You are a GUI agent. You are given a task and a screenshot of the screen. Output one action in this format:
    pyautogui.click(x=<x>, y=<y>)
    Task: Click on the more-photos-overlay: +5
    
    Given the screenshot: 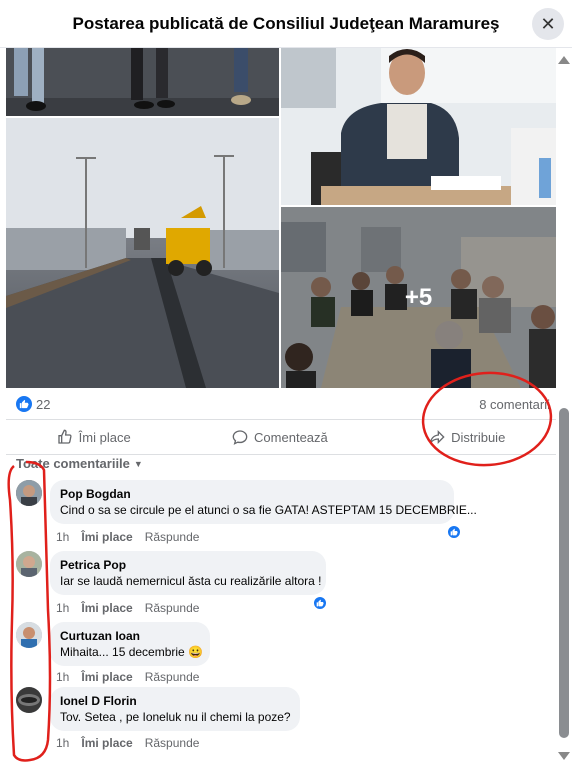 What is the action you would take?
    pyautogui.click(x=418, y=297)
    